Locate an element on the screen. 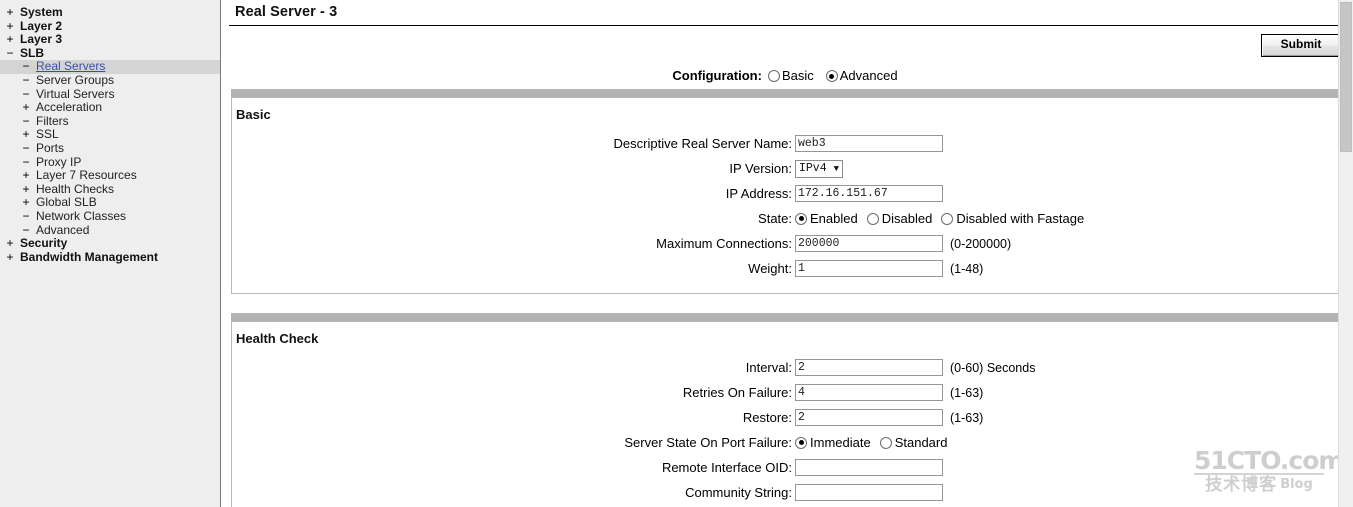  interval-hint: (0-60) Seconds is located at coordinates (993, 367).